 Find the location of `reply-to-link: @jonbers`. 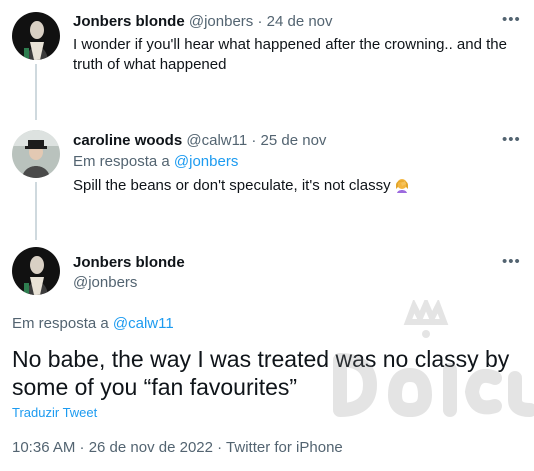

reply-to-link: @jonbers is located at coordinates (206, 161).